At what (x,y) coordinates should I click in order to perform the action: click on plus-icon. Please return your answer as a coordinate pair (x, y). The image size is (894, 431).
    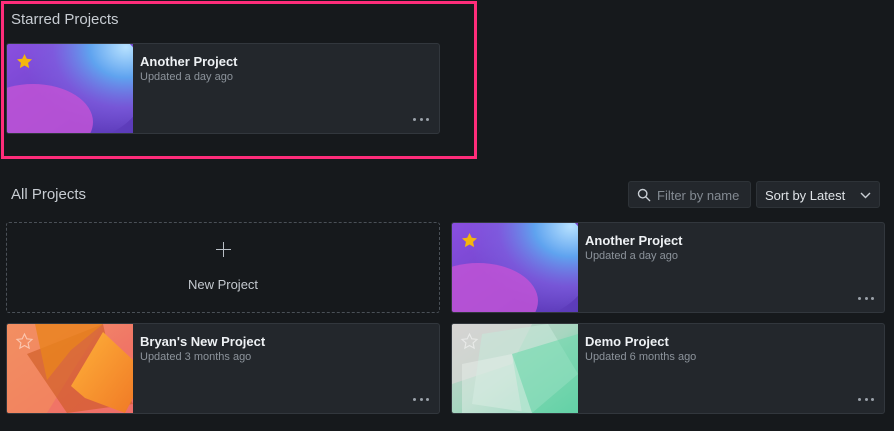
    Looking at the image, I should click on (223, 249).